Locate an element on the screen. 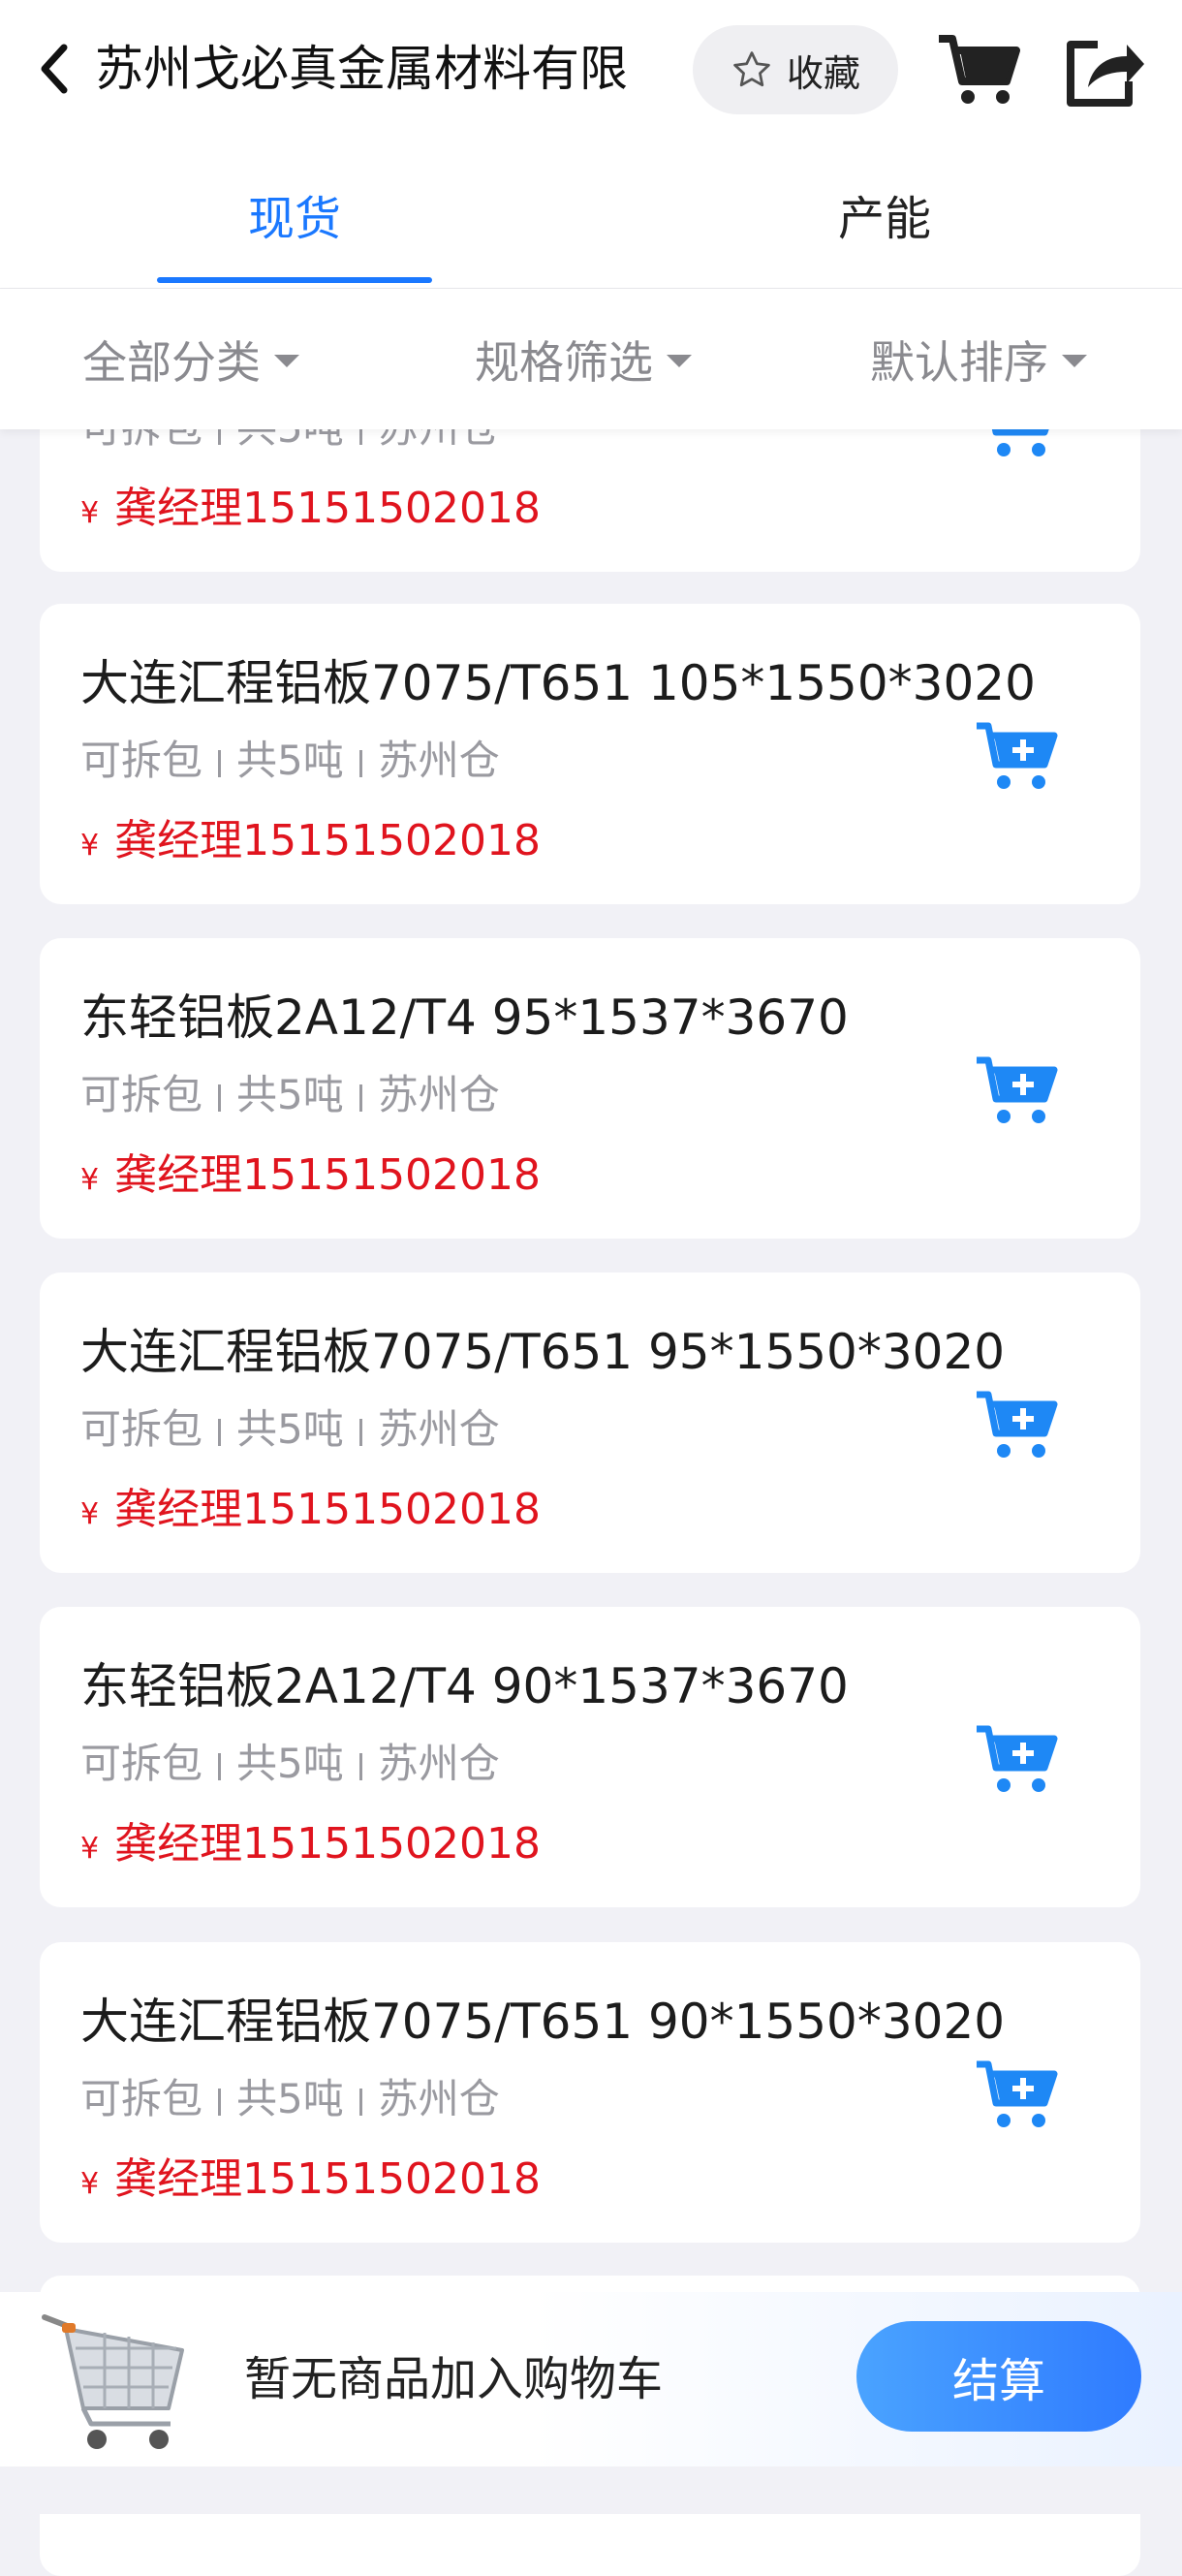 The width and height of the screenshot is (1182, 2576). star-icon is located at coordinates (752, 69).